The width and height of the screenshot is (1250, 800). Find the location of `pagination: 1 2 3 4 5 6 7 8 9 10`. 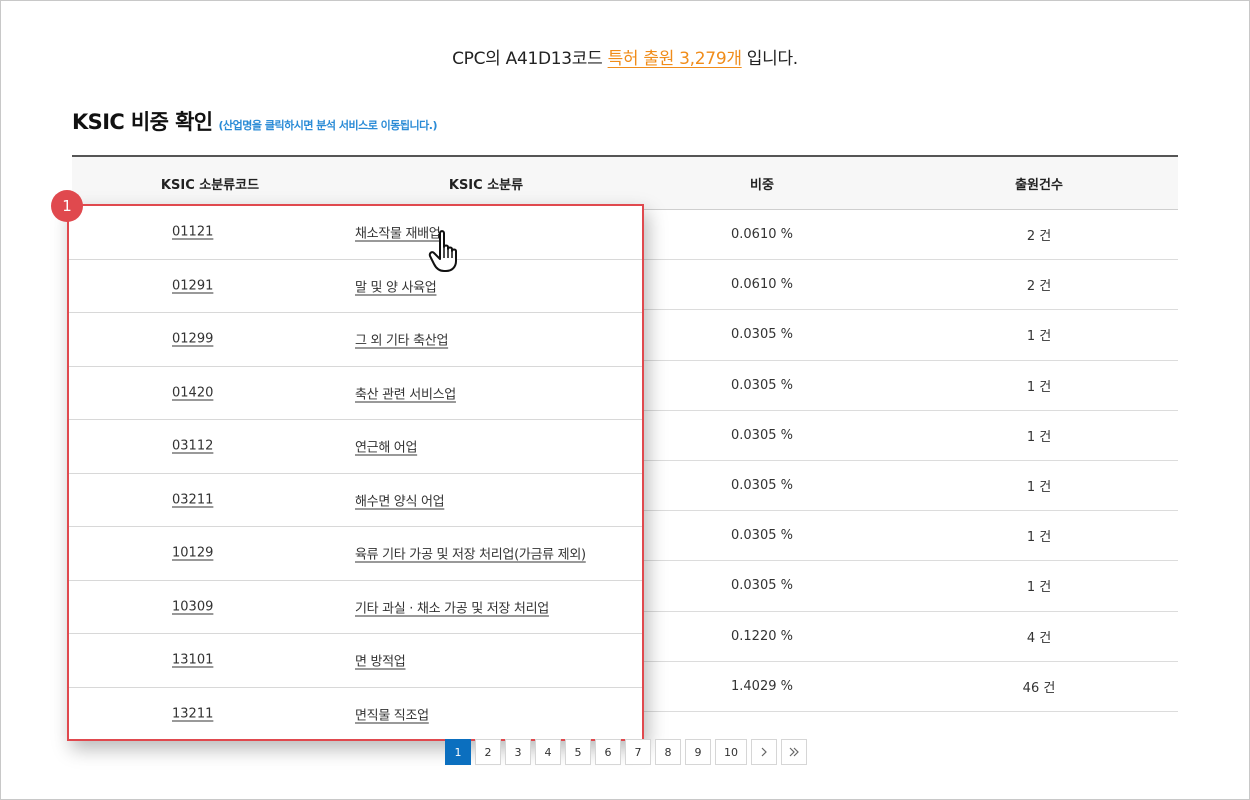

pagination: 1 2 3 4 5 6 7 8 9 10 is located at coordinates (626, 752).